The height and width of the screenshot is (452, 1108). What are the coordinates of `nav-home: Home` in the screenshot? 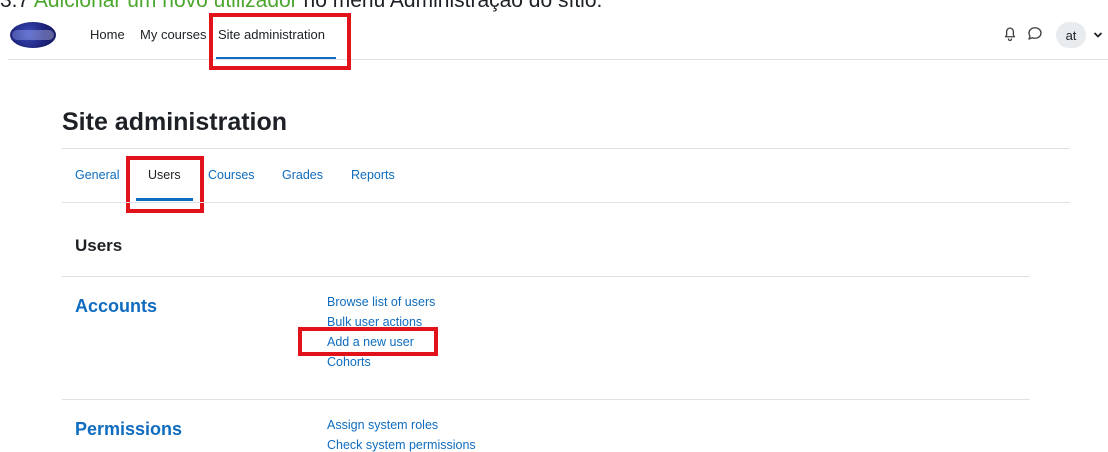 It's located at (107, 34).